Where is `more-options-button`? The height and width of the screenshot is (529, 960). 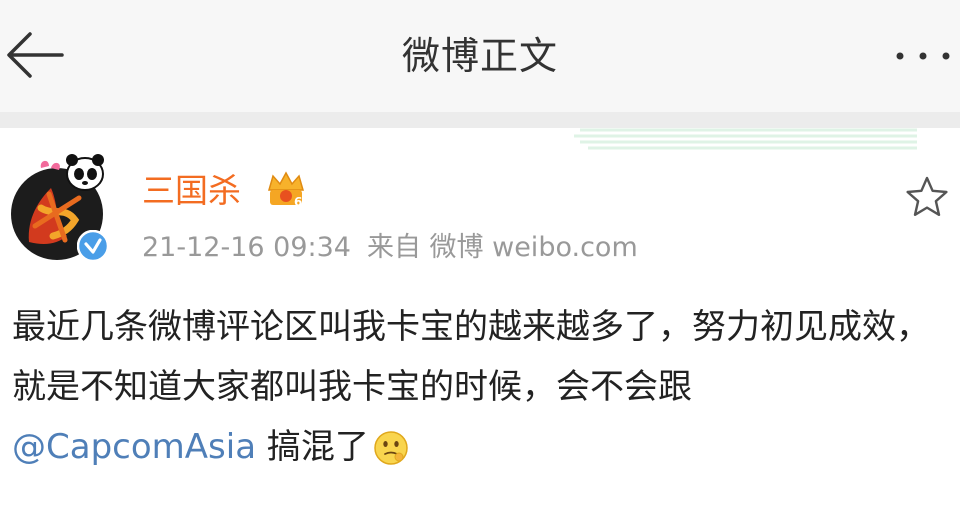
more-options-button is located at coordinates (921, 56).